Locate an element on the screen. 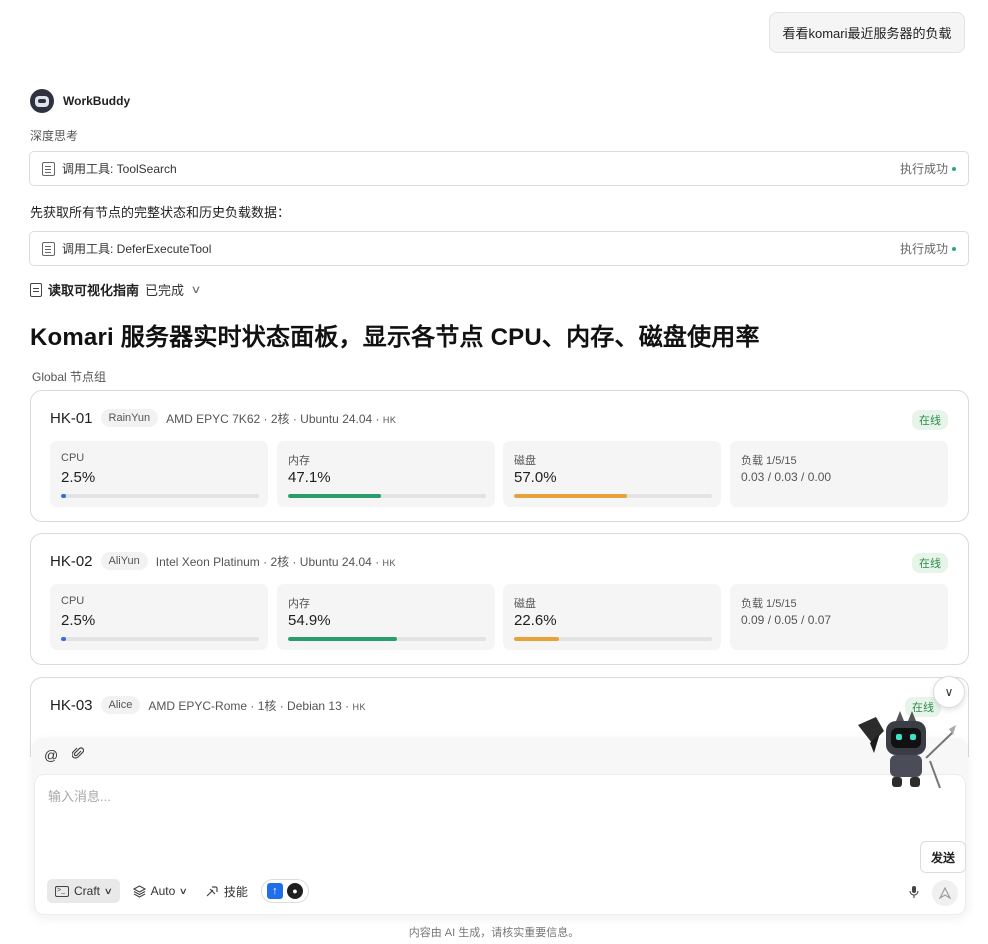  terminal-icon: >_ is located at coordinates (62, 891).